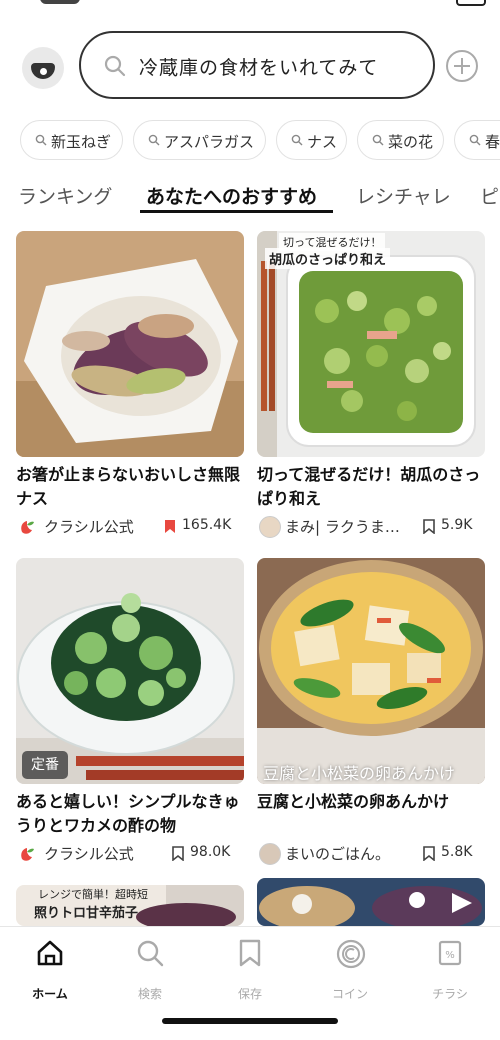 This screenshot has height=1040, width=500. What do you see at coordinates (259, 68) in the screenshot?
I see `search-placeholder: 冷蔵庫の食材をいれてみて` at bounding box center [259, 68].